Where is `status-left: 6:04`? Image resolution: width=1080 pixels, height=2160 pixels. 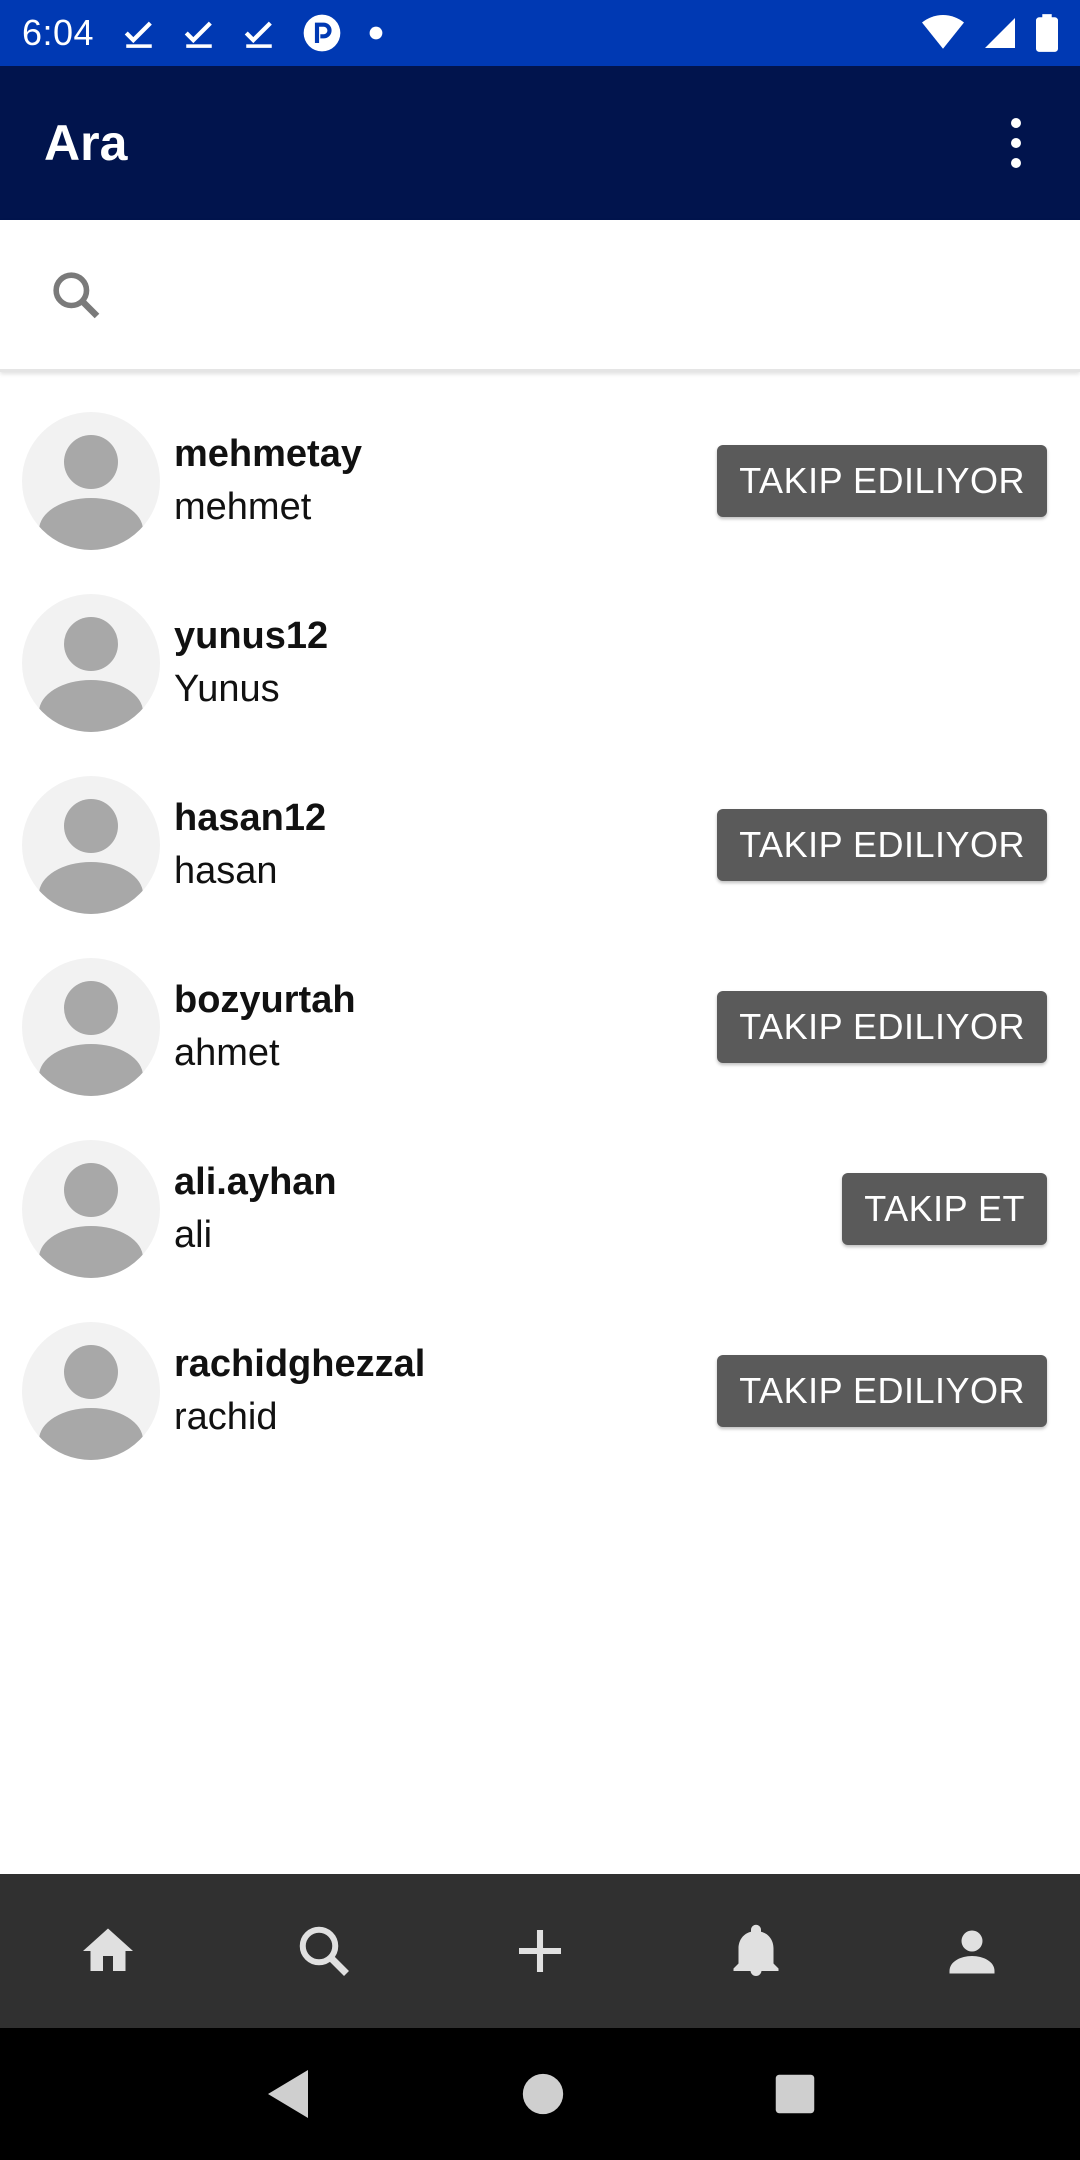 status-left: 6:04 is located at coordinates (203, 33).